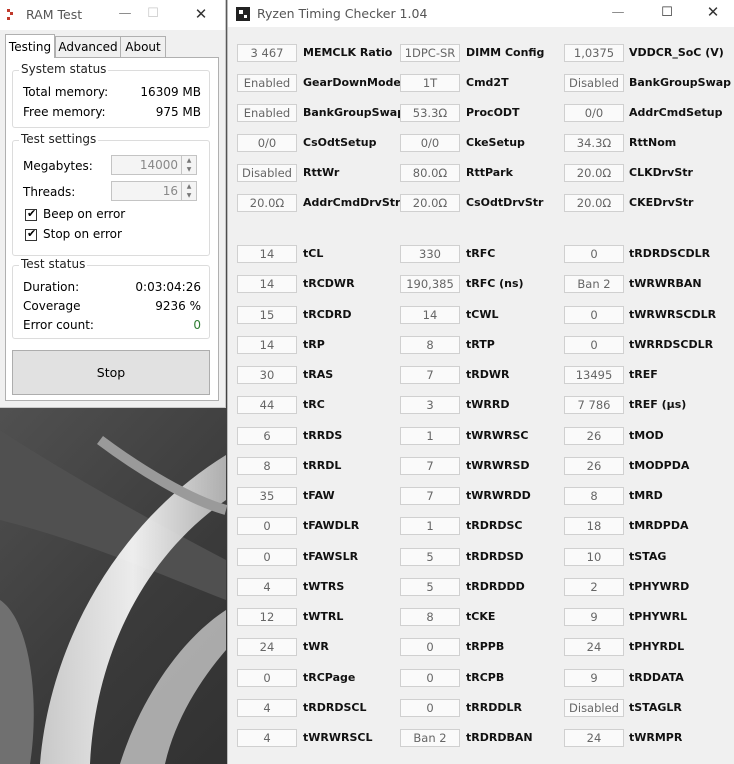 This screenshot has height=764, width=734. What do you see at coordinates (594, 586) in the screenshot?
I see `timing-value-cell: 2` at bounding box center [594, 586].